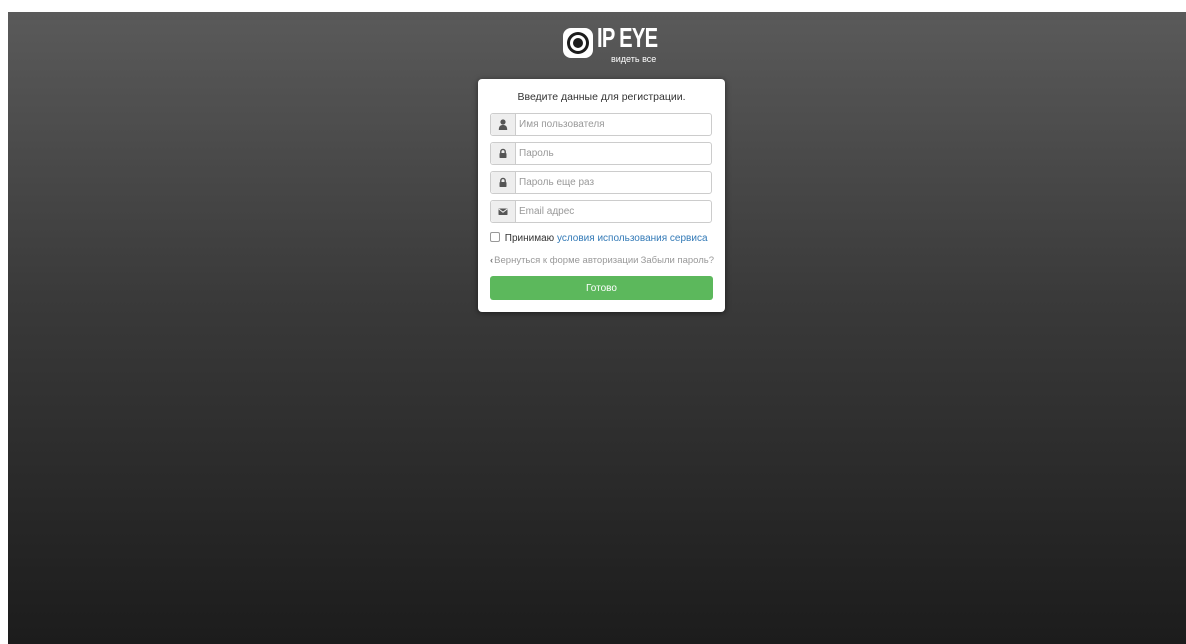  What do you see at coordinates (677, 260) in the screenshot?
I see `forgot-password-link: Забыли пароль?` at bounding box center [677, 260].